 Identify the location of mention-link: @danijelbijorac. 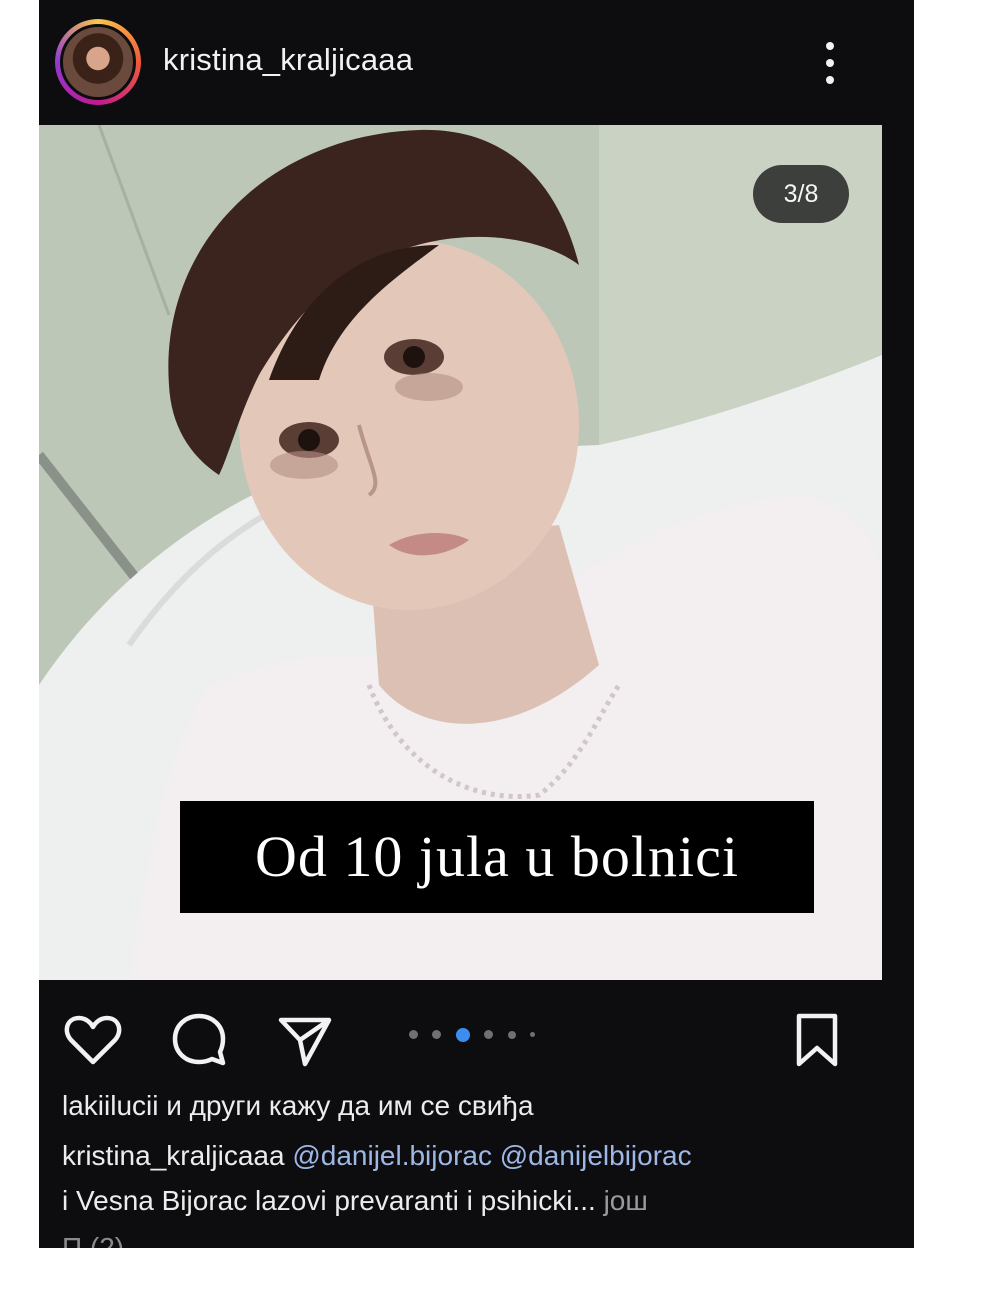
(596, 1155).